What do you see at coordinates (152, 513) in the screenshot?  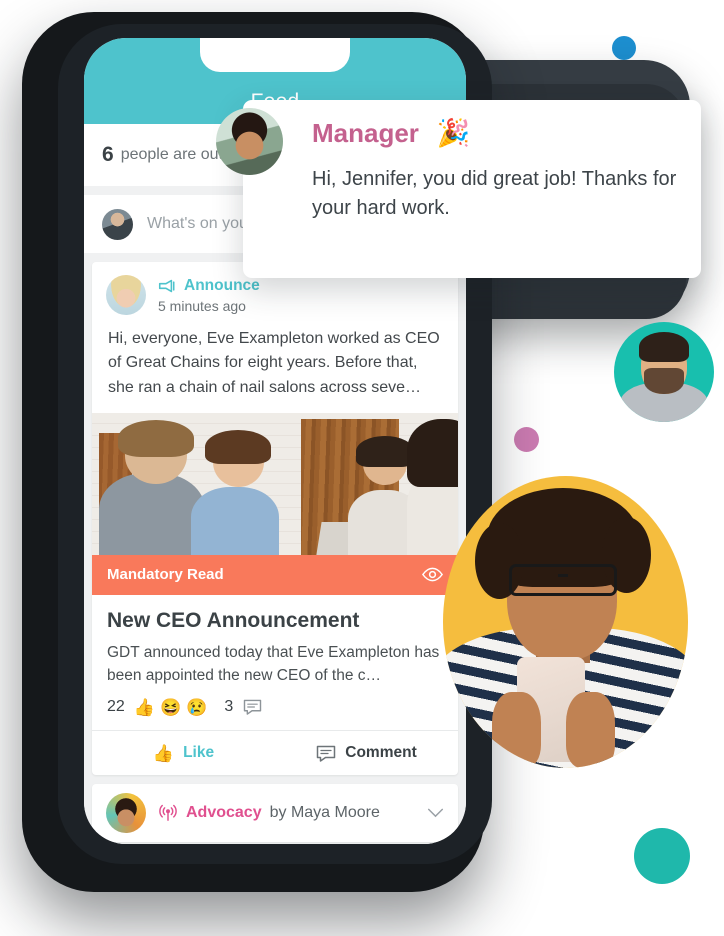 I see `photo-person-1-body` at bounding box center [152, 513].